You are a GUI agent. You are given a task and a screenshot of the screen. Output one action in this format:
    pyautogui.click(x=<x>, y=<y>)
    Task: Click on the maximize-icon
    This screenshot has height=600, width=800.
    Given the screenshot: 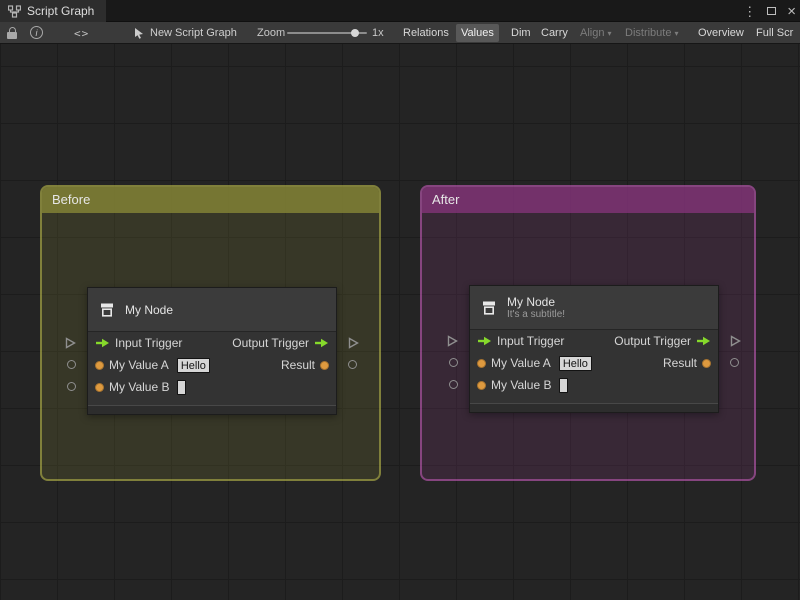 What is the action you would take?
    pyautogui.click(x=772, y=11)
    